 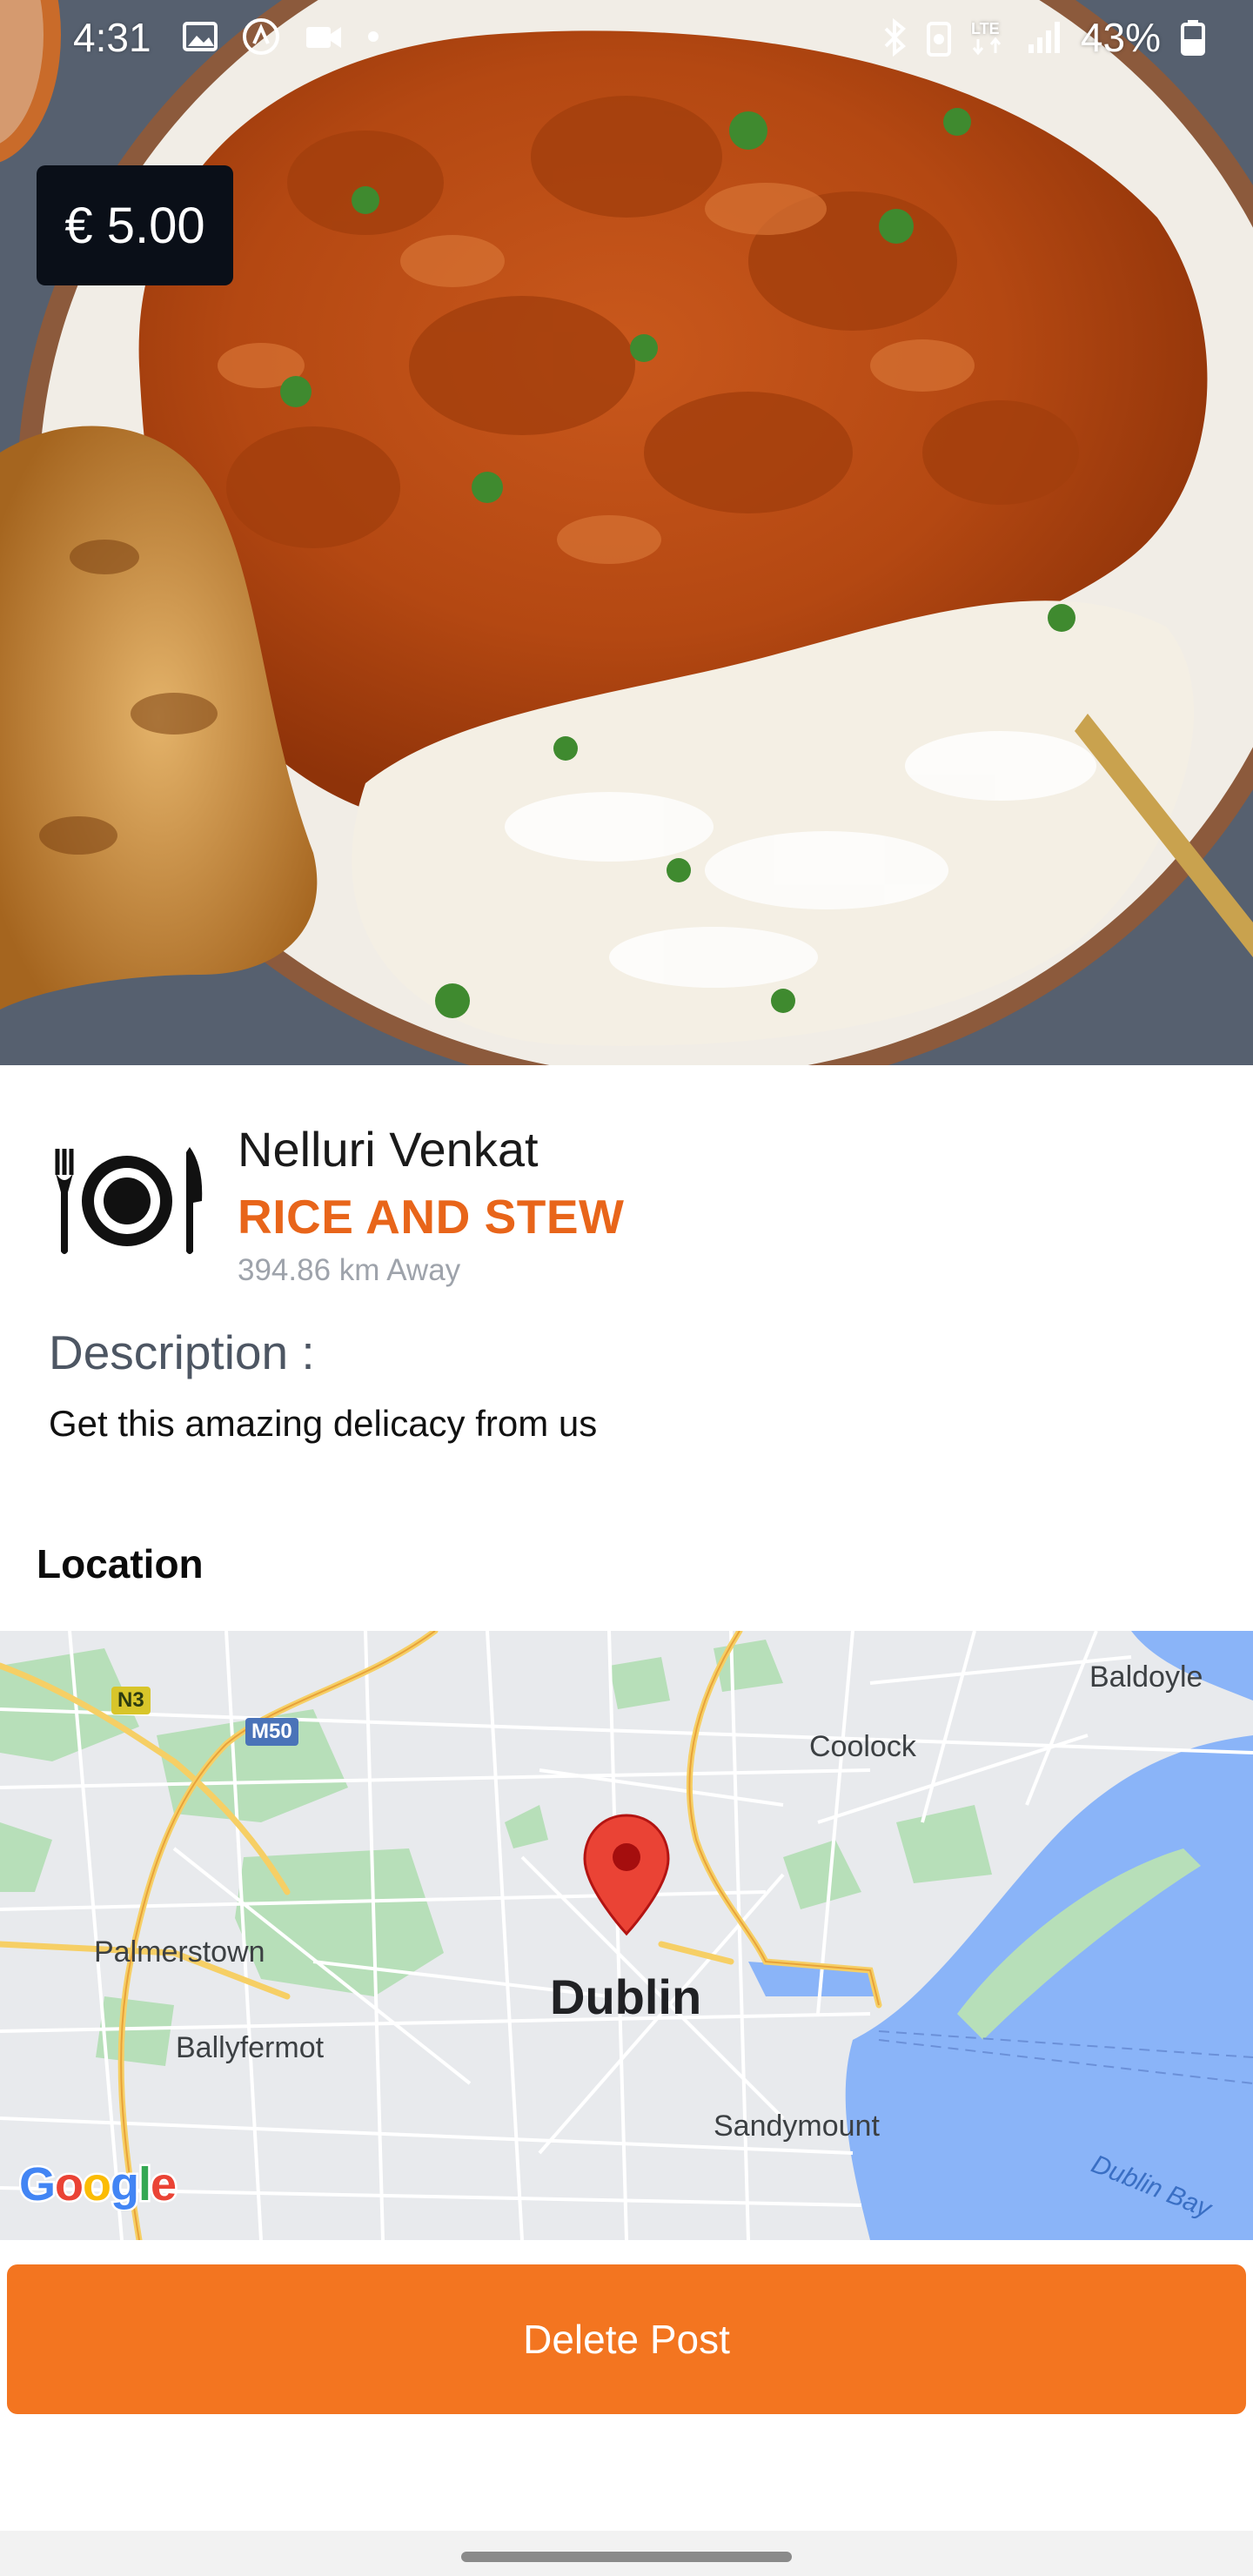 What do you see at coordinates (626, 2557) in the screenshot?
I see `home-indicator` at bounding box center [626, 2557].